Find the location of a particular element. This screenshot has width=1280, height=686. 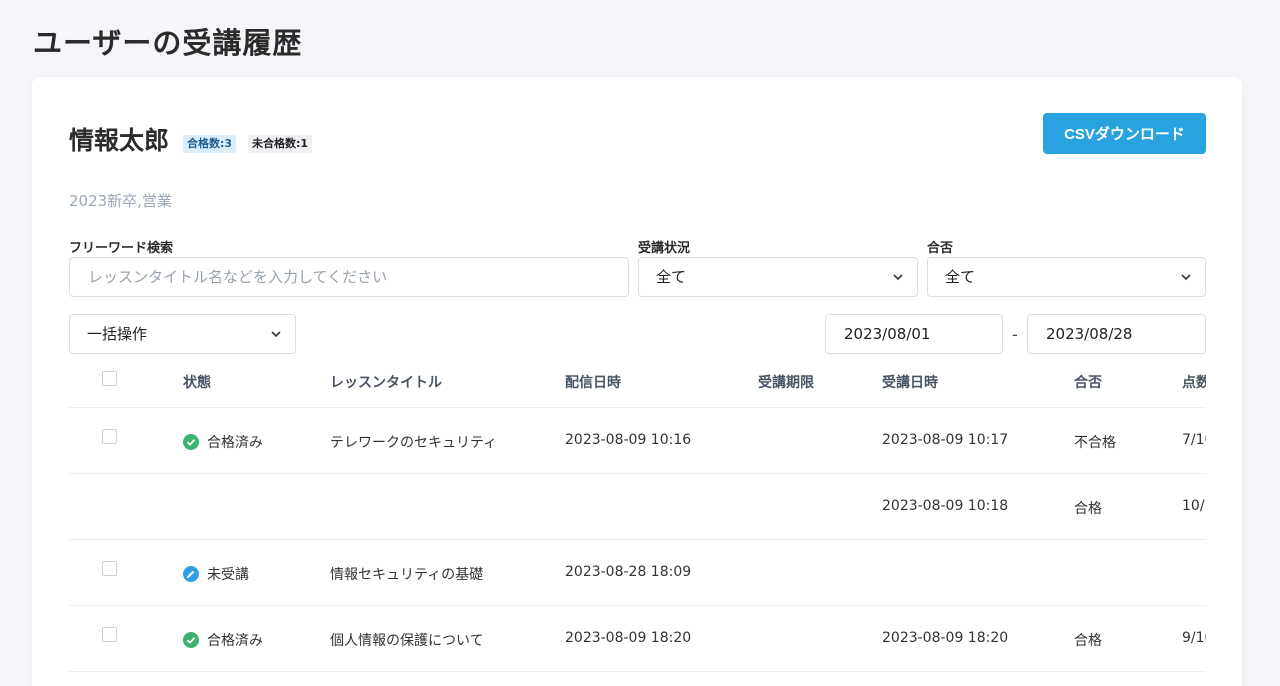

row-title: テレワークのセキュリティ is located at coordinates (414, 443).